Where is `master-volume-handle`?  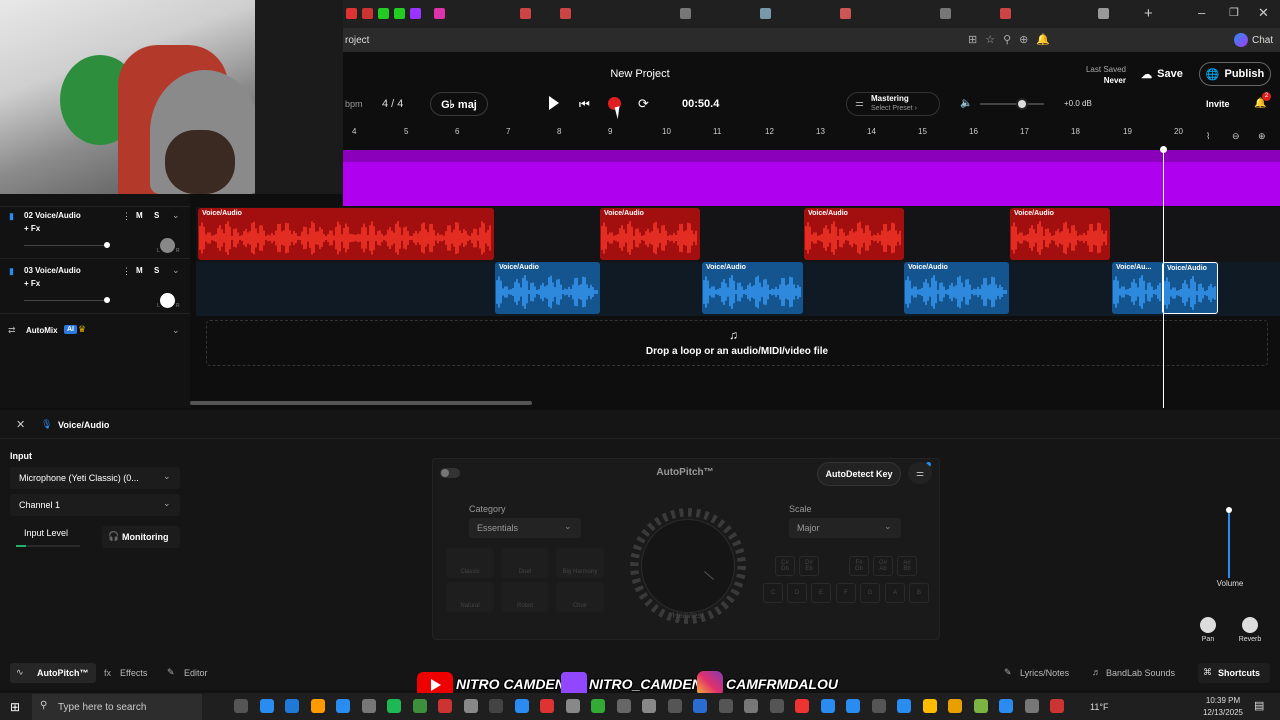
master-volume-handle is located at coordinates (1022, 104).